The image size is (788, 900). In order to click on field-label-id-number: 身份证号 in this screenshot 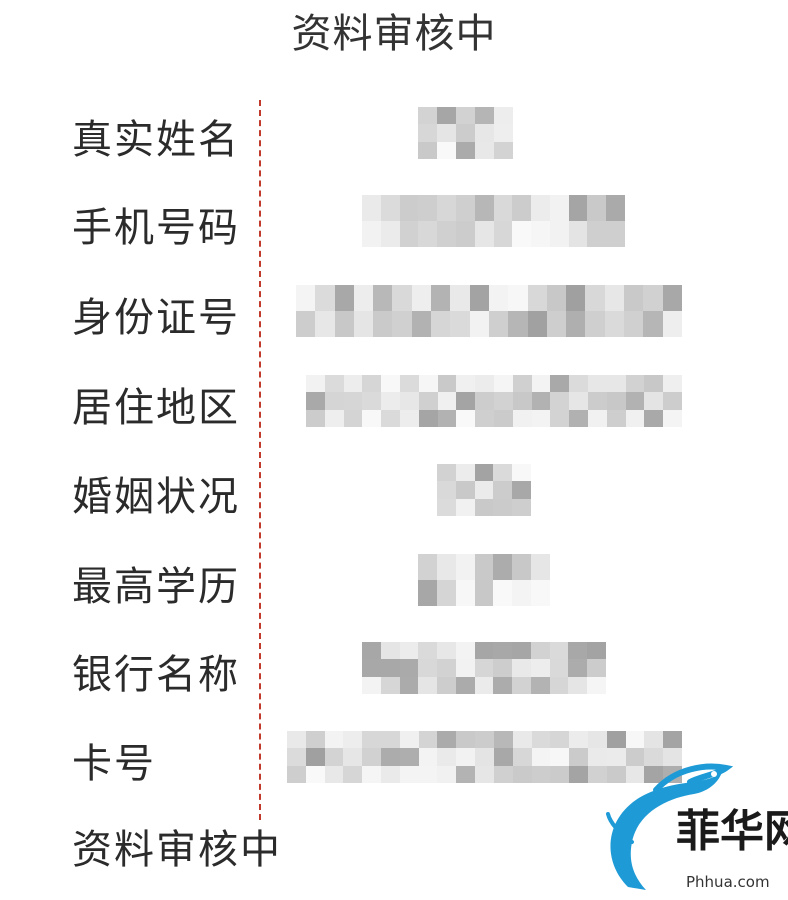, I will do `click(156, 318)`.